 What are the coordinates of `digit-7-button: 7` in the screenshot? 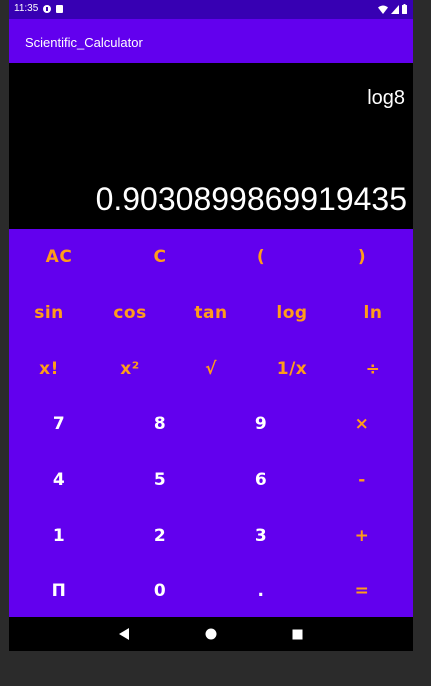 It's located at (59, 424).